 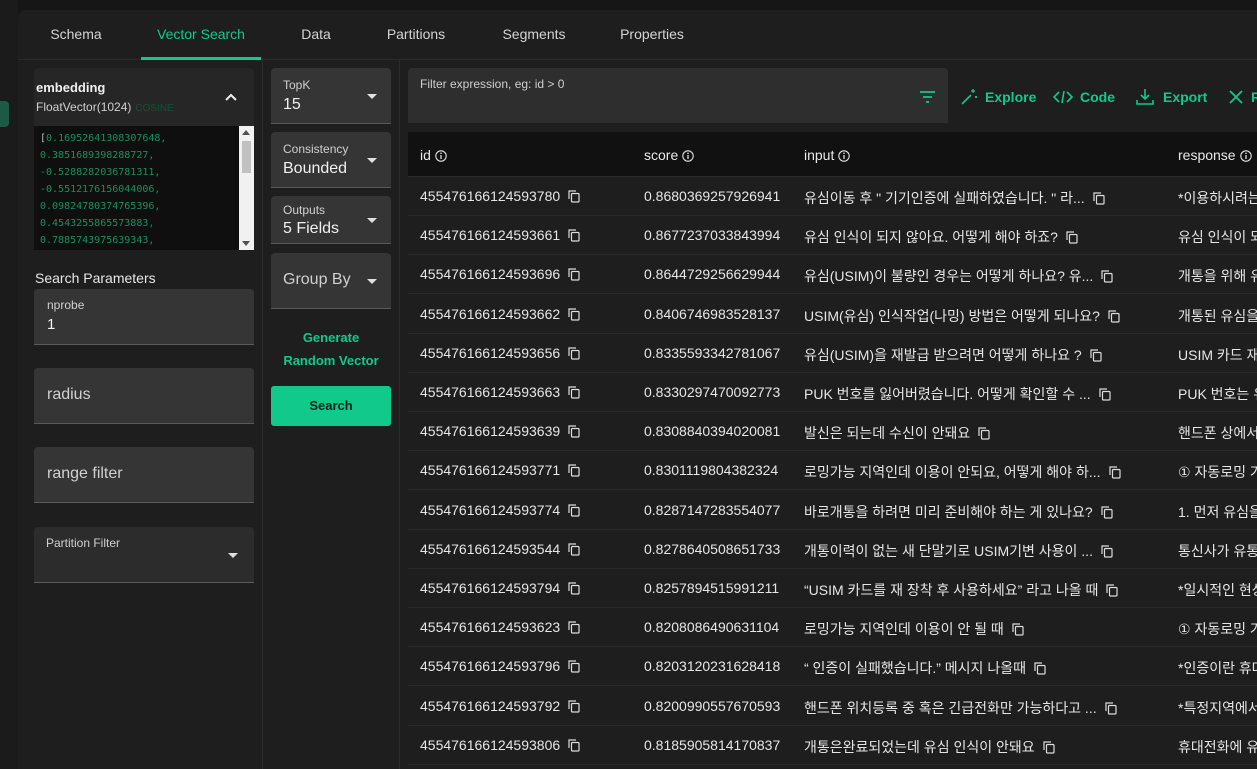 I want to click on export-button: Export, so click(x=1176, y=98).